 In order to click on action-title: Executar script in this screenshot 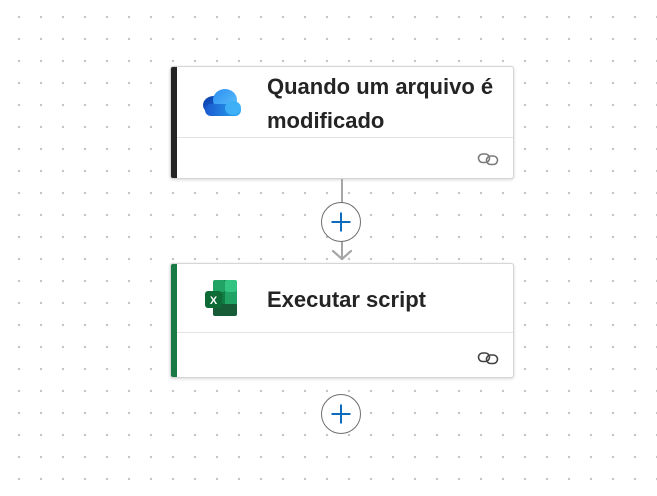, I will do `click(346, 299)`.